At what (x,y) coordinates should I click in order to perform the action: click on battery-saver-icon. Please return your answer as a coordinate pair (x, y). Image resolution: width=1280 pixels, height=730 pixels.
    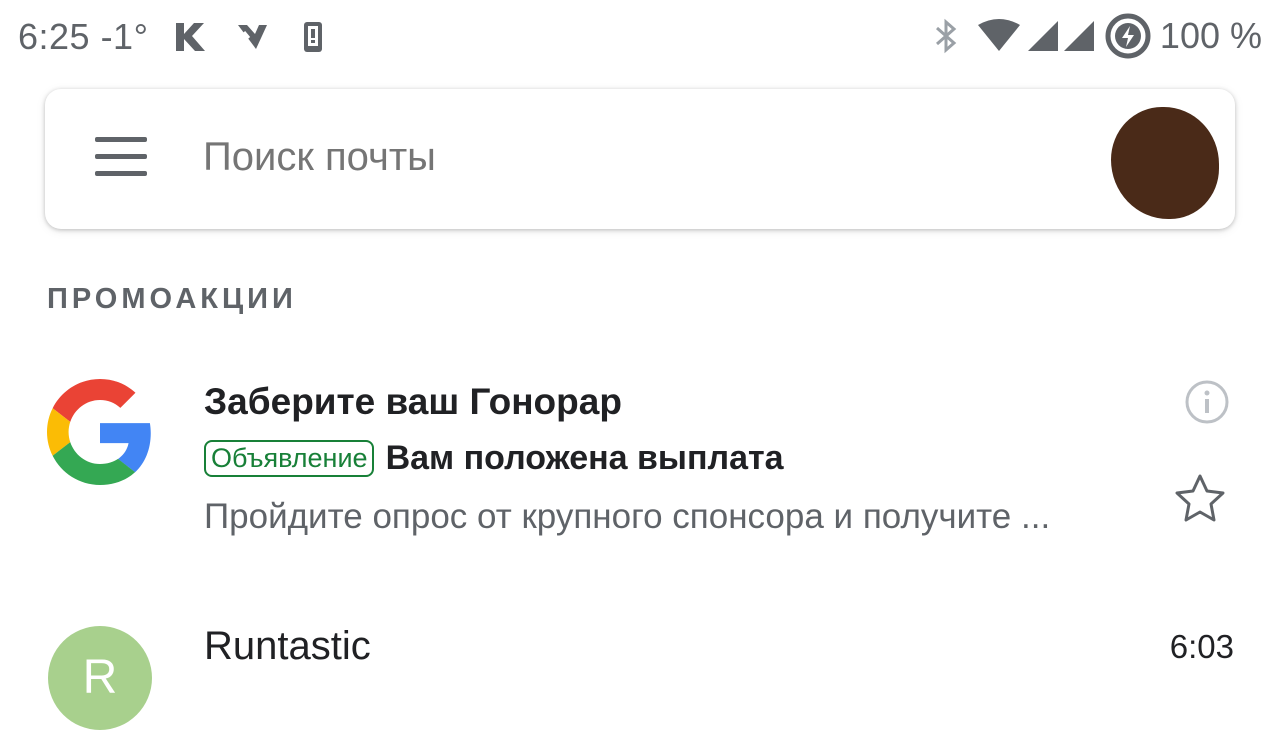
    Looking at the image, I should click on (1128, 36).